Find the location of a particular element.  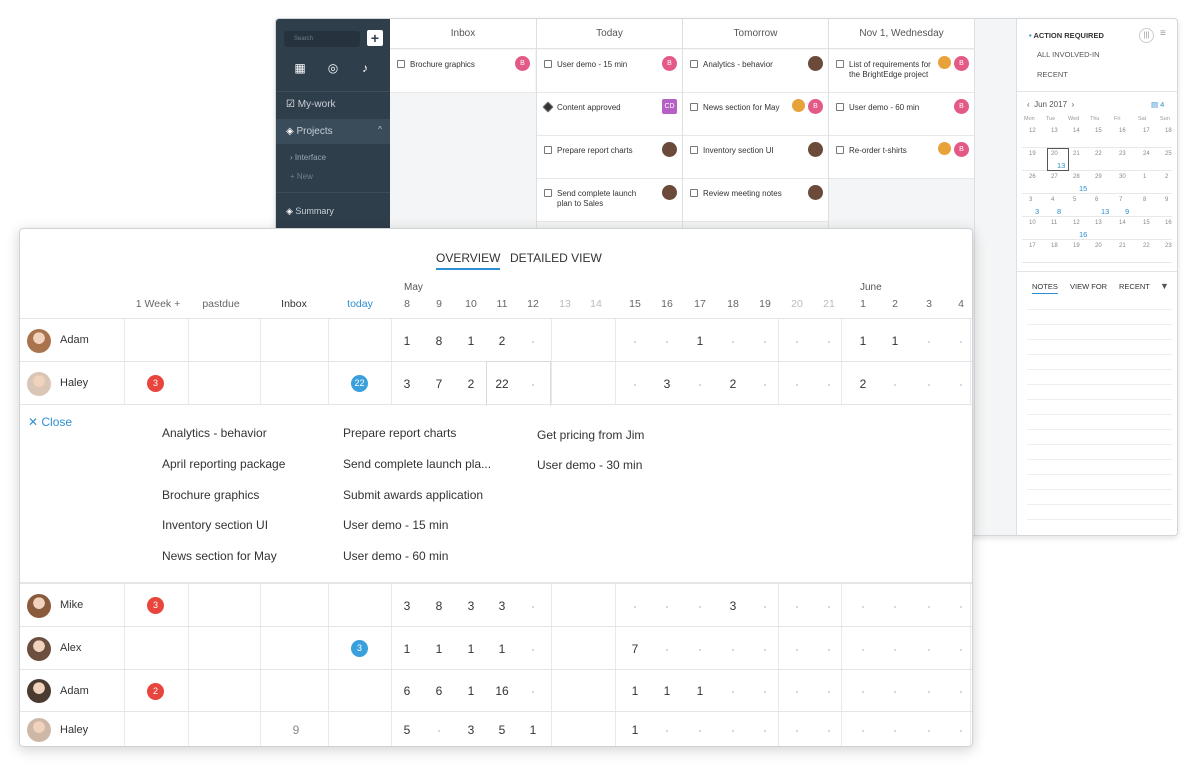

day-header: 1 is located at coordinates (863, 304).